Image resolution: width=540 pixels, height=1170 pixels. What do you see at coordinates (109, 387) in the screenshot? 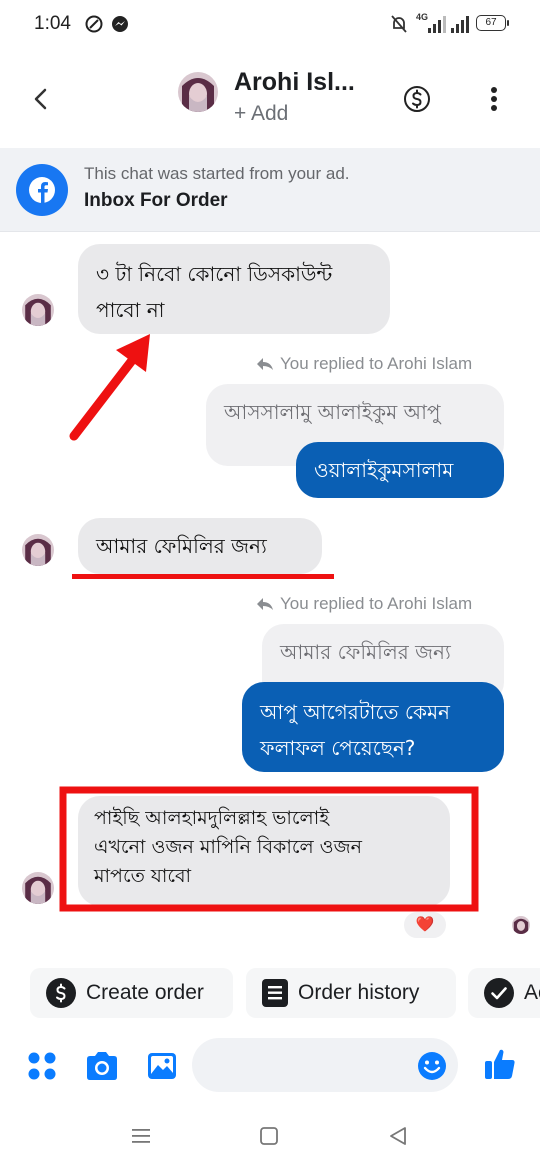
I see `red-arrow-annotation` at bounding box center [109, 387].